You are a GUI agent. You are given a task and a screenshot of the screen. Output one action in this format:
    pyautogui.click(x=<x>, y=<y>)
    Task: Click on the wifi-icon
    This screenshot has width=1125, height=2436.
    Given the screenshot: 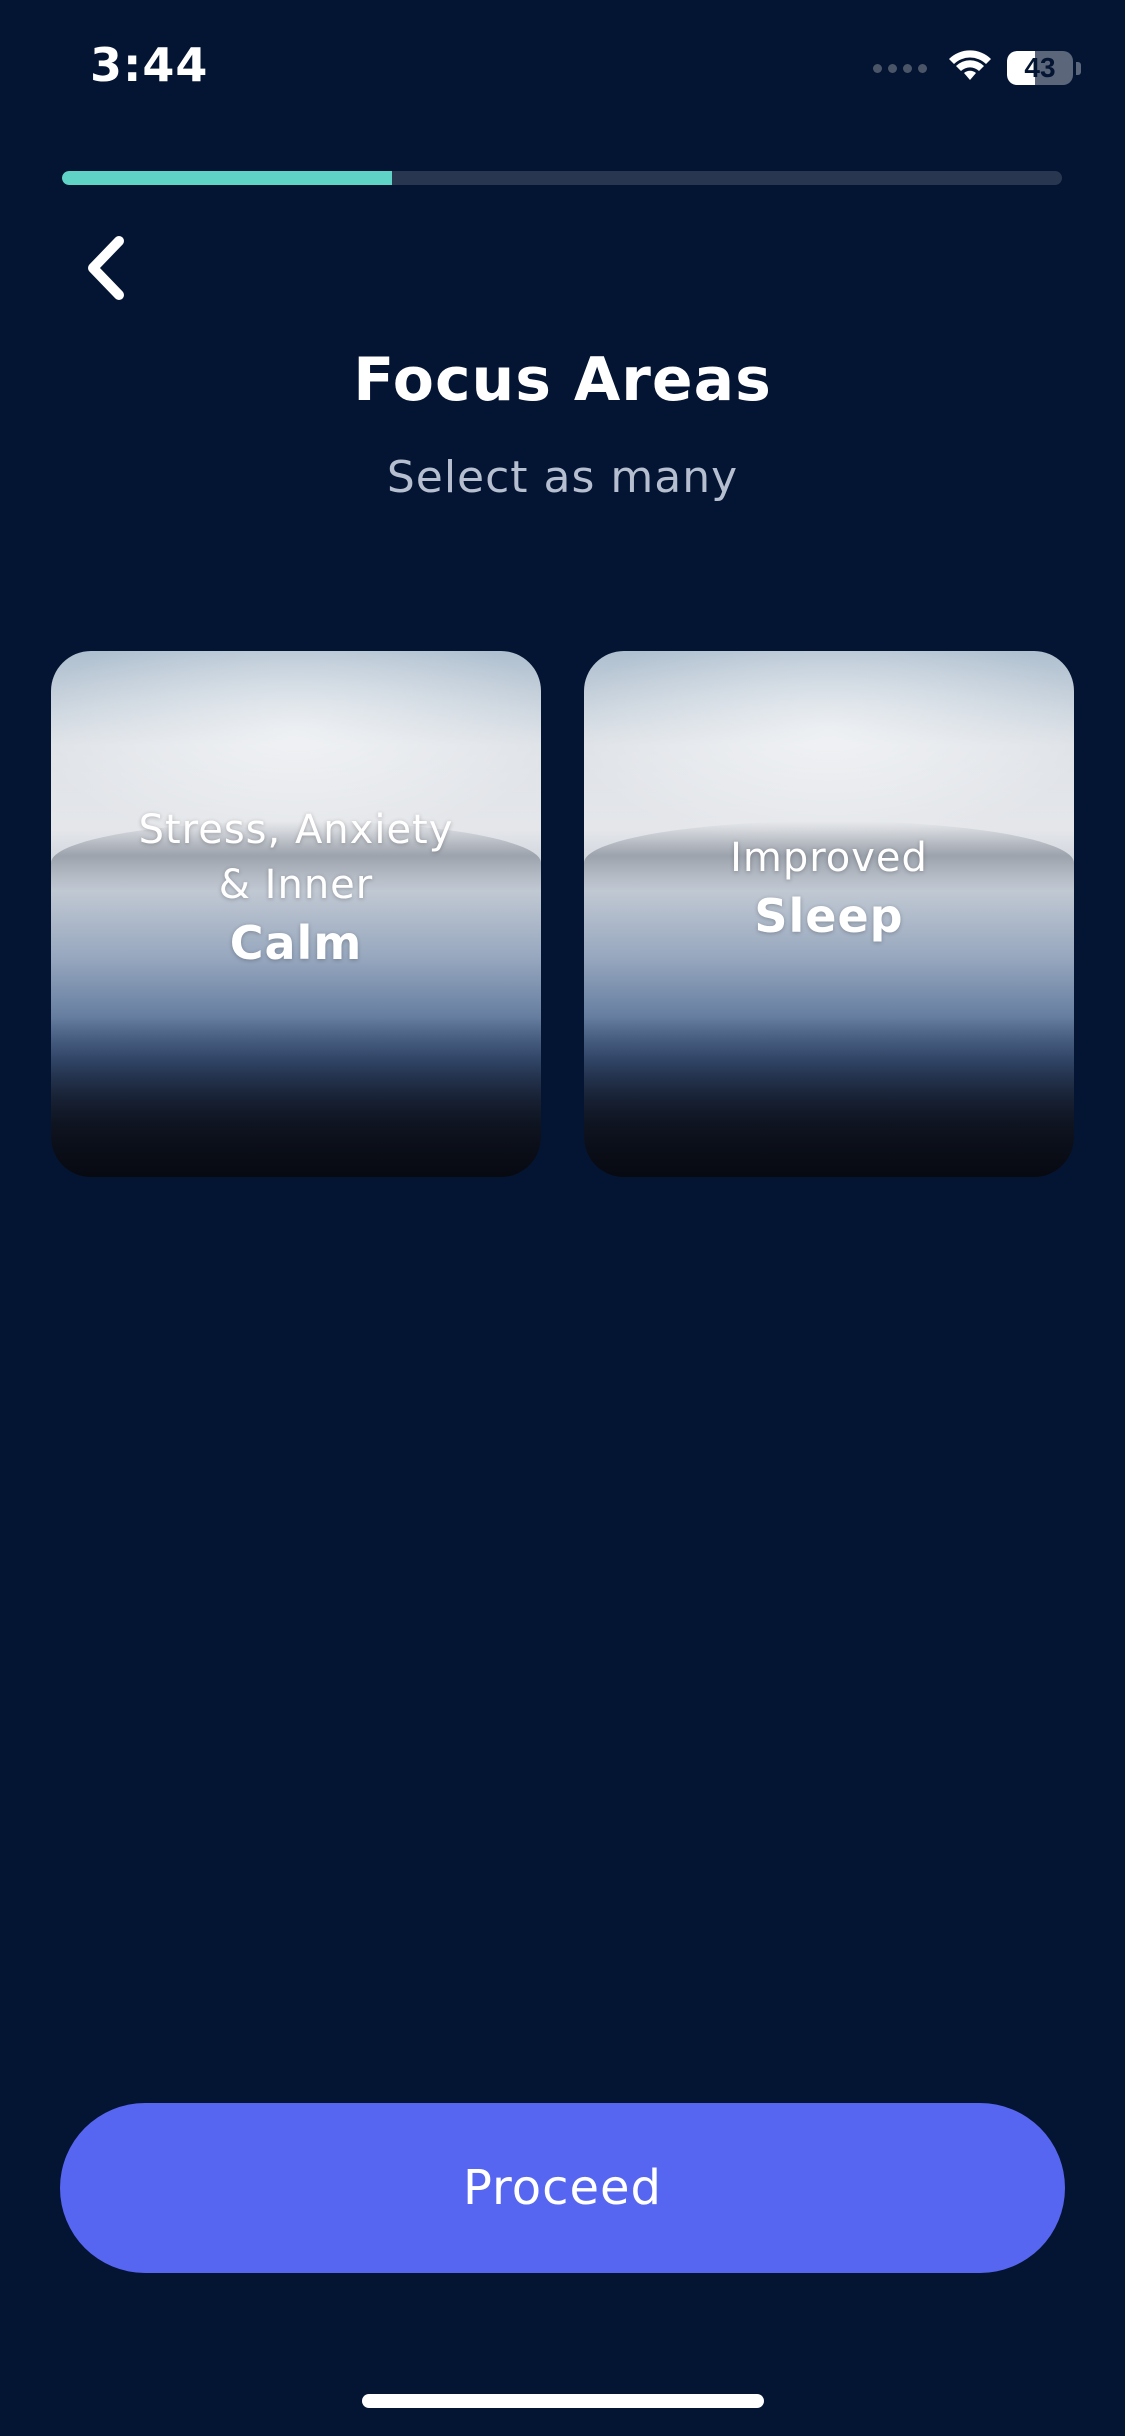 What is the action you would take?
    pyautogui.click(x=970, y=68)
    